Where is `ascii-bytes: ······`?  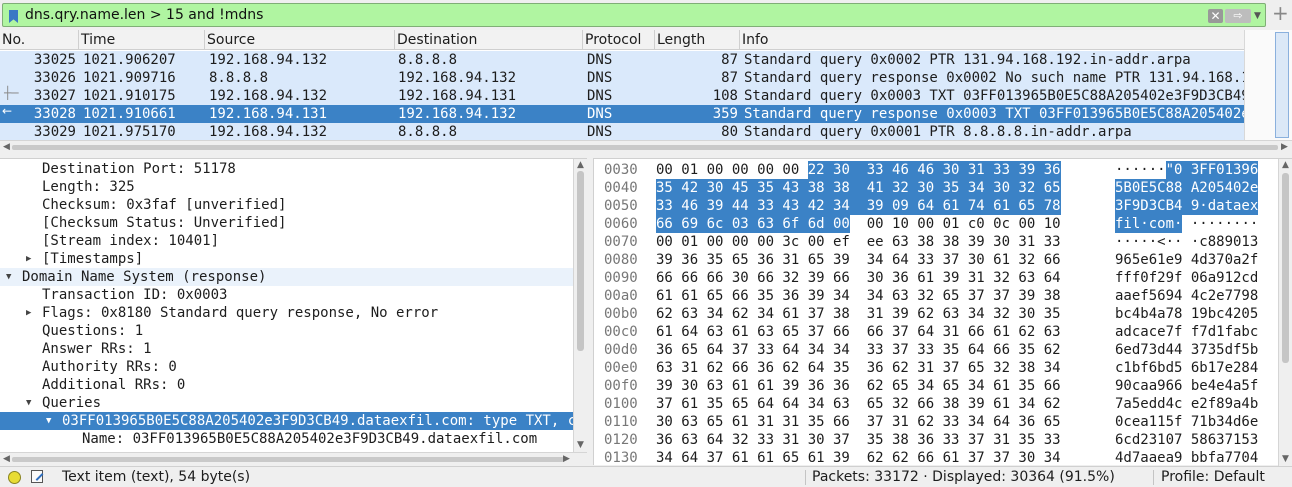
ascii-bytes: ······ is located at coordinates (1140, 170).